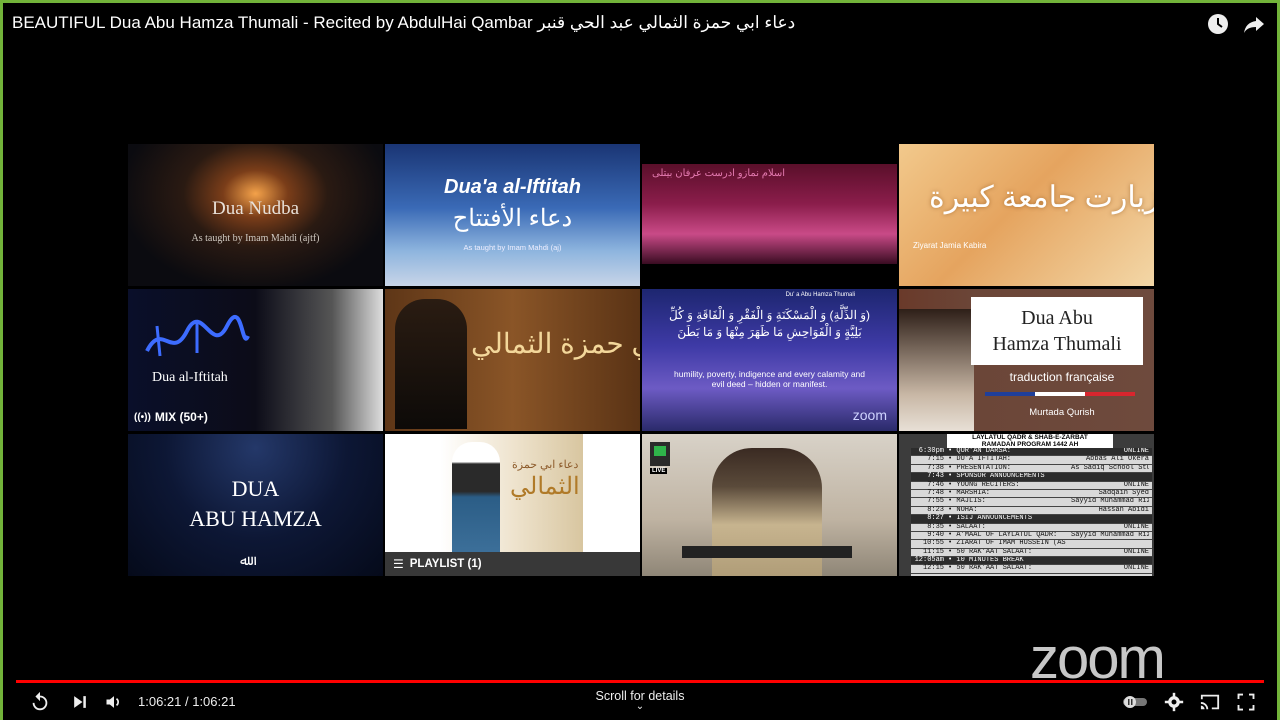 The width and height of the screenshot is (1280, 720). What do you see at coordinates (640, 681) in the screenshot?
I see `progress-bar` at bounding box center [640, 681].